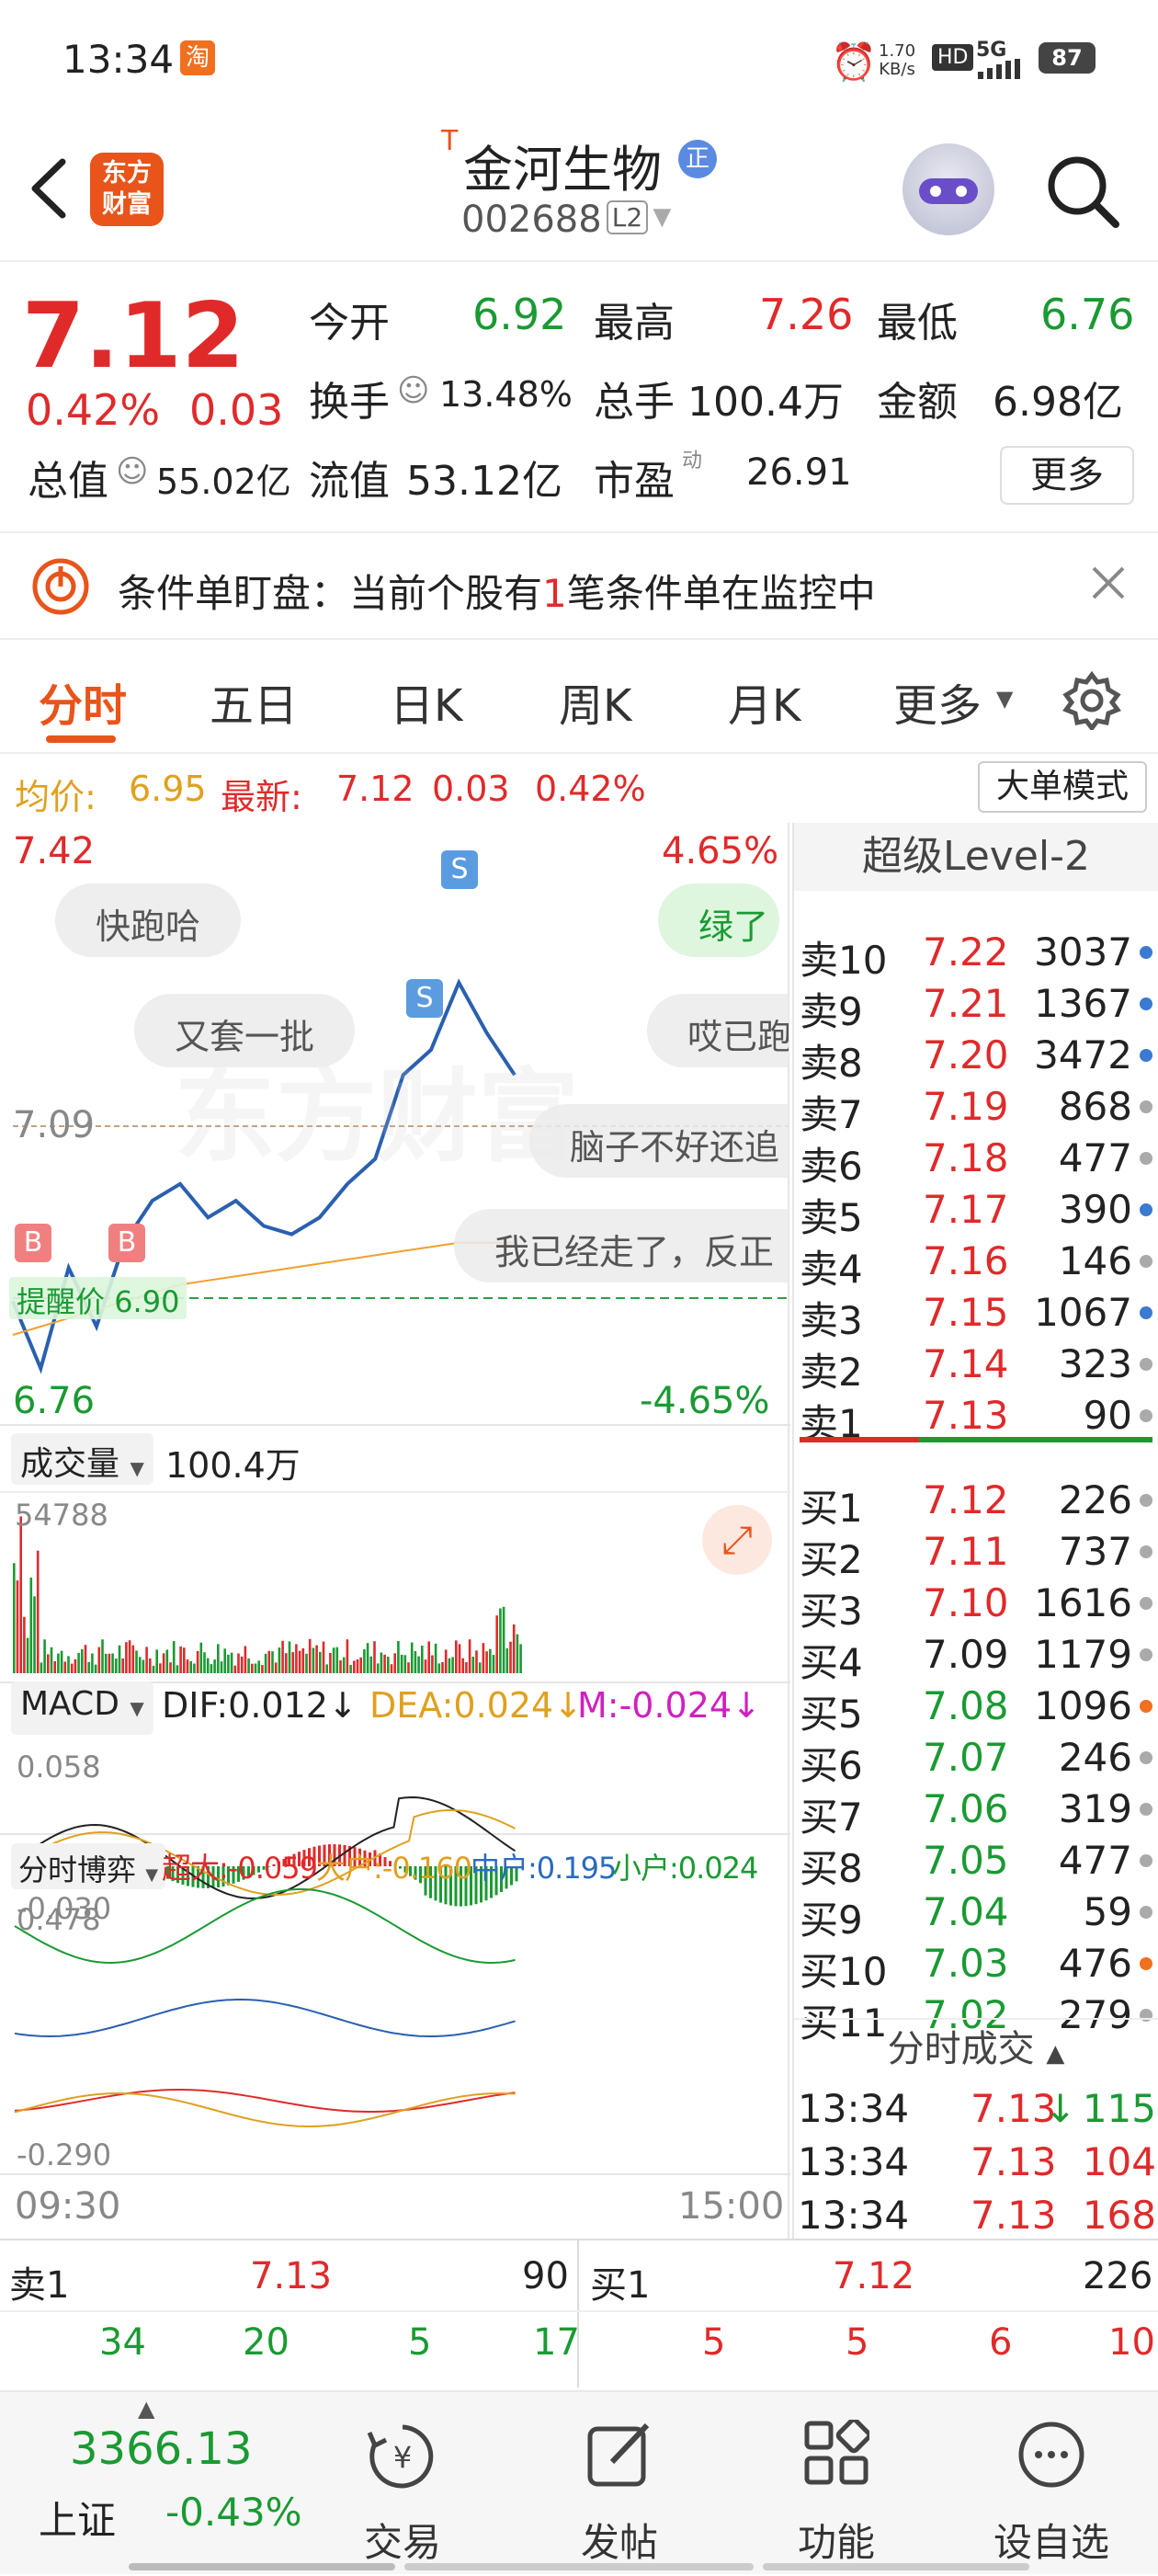 The width and height of the screenshot is (1158, 2576). Describe the element at coordinates (146, 2409) in the screenshot. I see `chevron-up-icon: ▲` at that location.